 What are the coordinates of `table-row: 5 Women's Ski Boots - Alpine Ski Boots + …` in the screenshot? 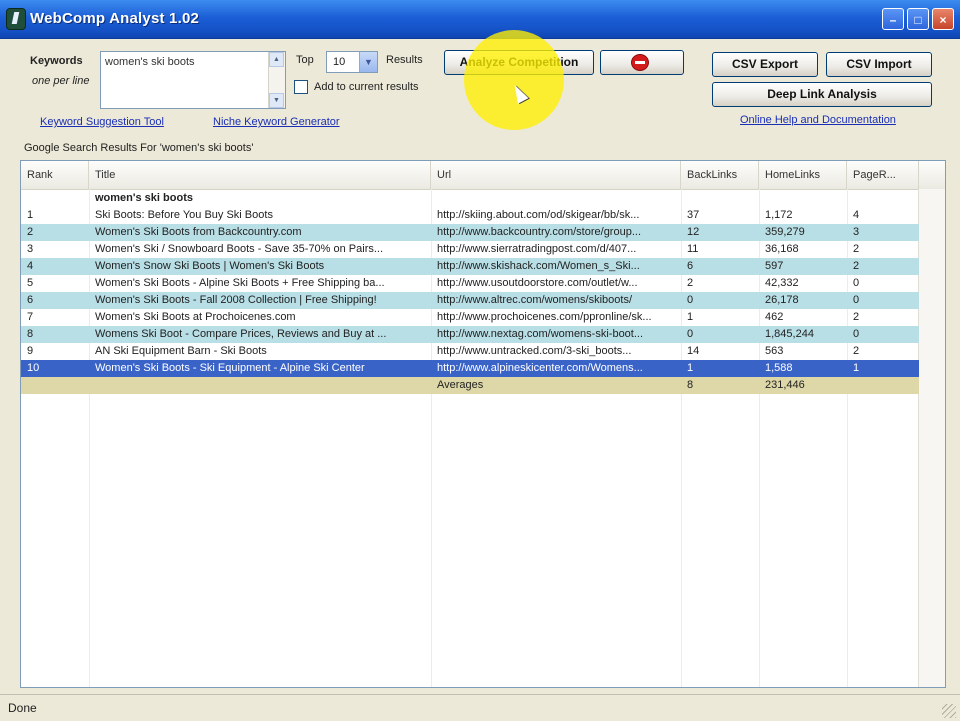 It's located at (470, 283).